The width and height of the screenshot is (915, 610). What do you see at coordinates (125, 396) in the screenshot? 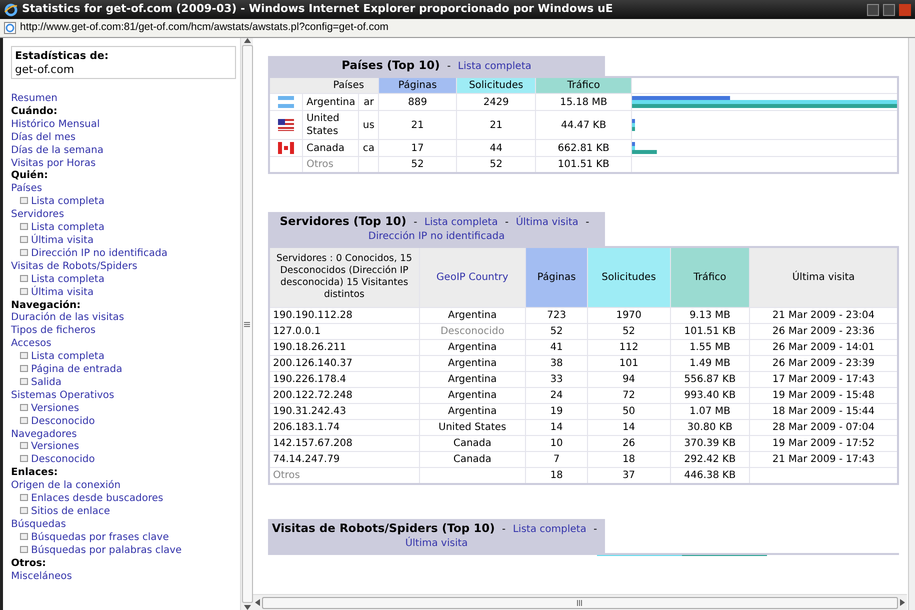
I see `sidebar-link: Sistemas Operativos` at bounding box center [125, 396].